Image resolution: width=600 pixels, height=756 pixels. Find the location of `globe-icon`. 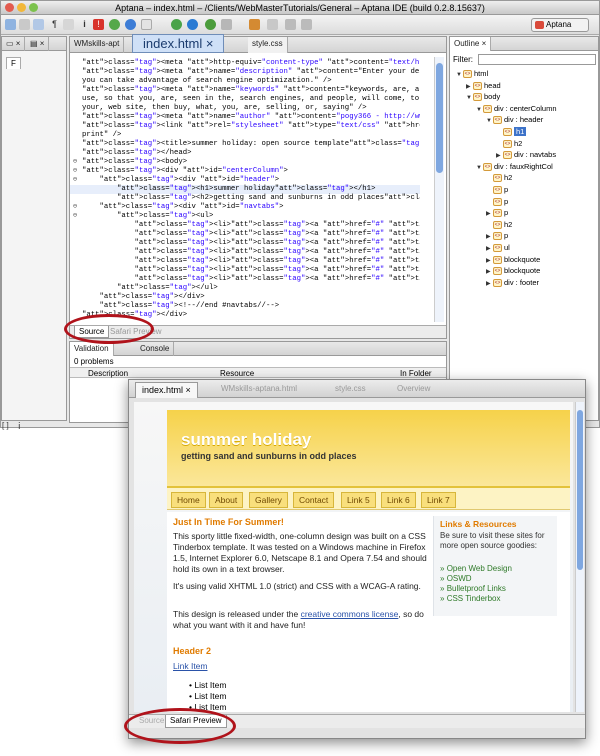

globe-icon is located at coordinates (192, 24).